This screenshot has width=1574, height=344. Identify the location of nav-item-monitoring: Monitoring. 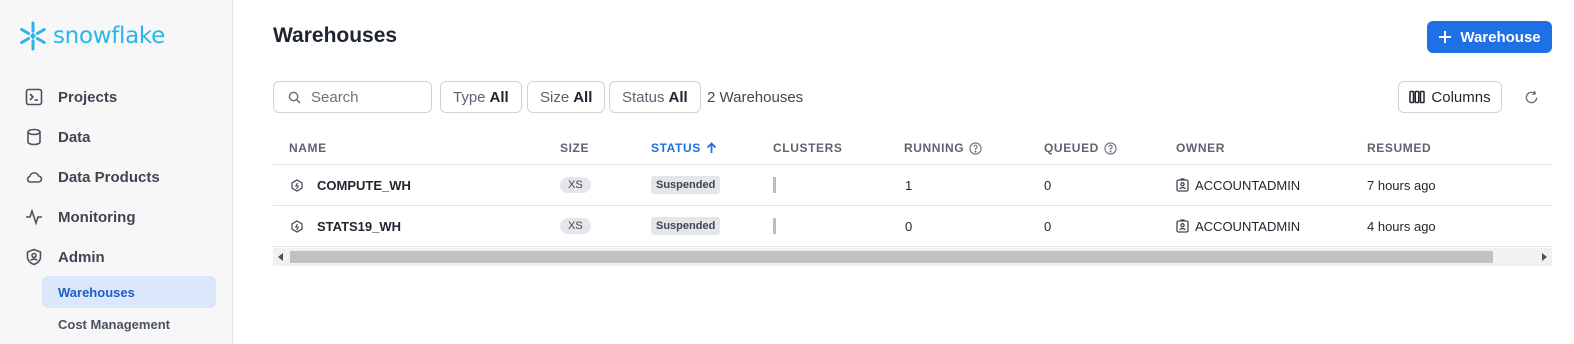
(79, 217).